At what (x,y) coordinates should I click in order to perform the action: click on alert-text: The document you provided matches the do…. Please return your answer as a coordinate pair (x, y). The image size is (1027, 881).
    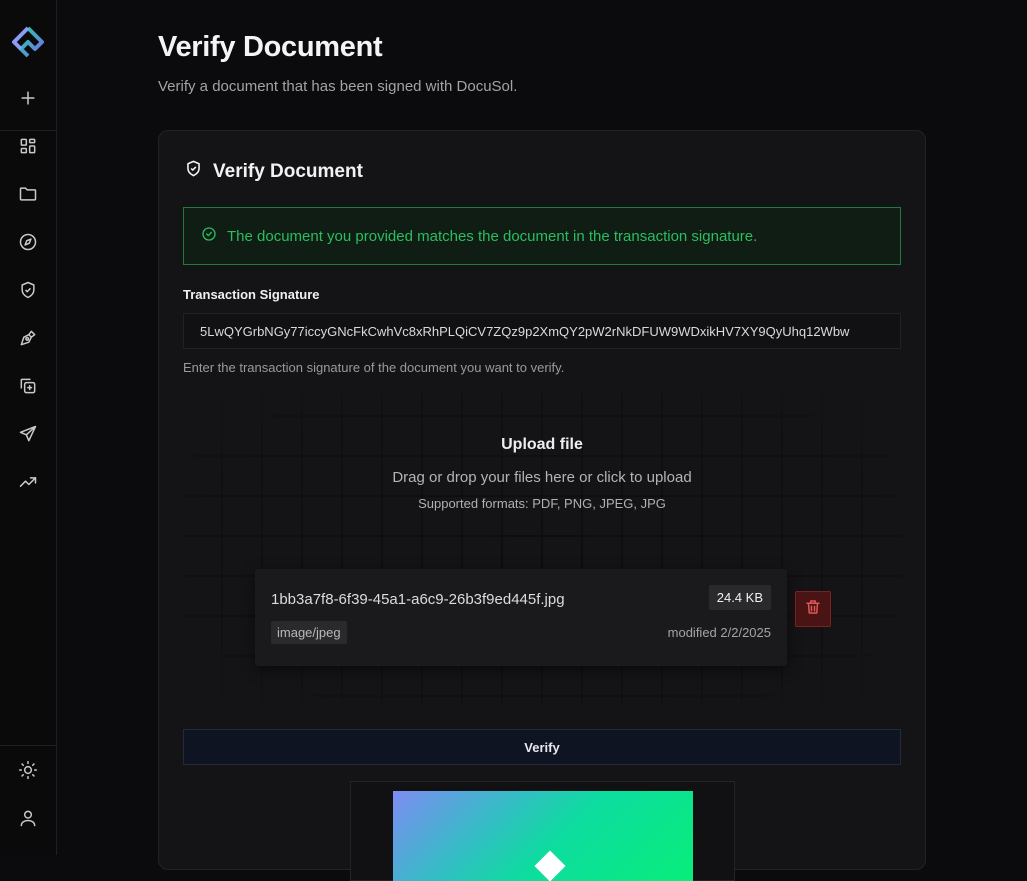
    Looking at the image, I should click on (492, 236).